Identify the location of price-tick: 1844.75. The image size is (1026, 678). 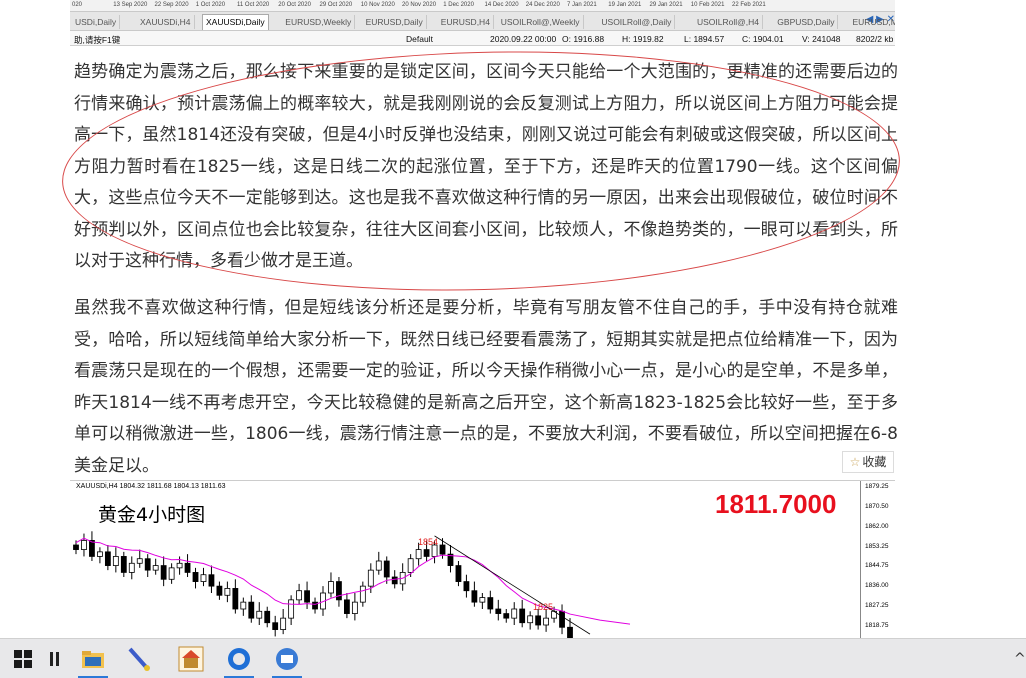
(877, 566).